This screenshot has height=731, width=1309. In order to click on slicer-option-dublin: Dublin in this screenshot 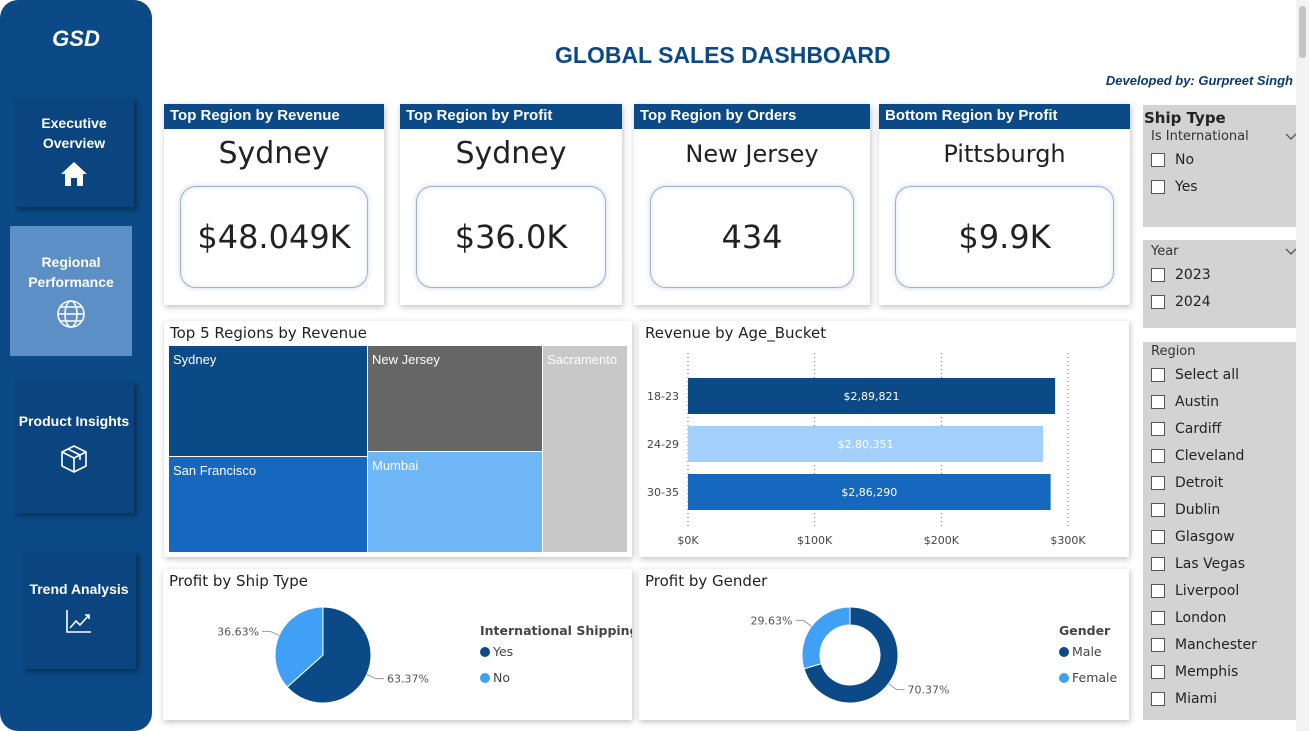, I will do `click(1224, 509)`.